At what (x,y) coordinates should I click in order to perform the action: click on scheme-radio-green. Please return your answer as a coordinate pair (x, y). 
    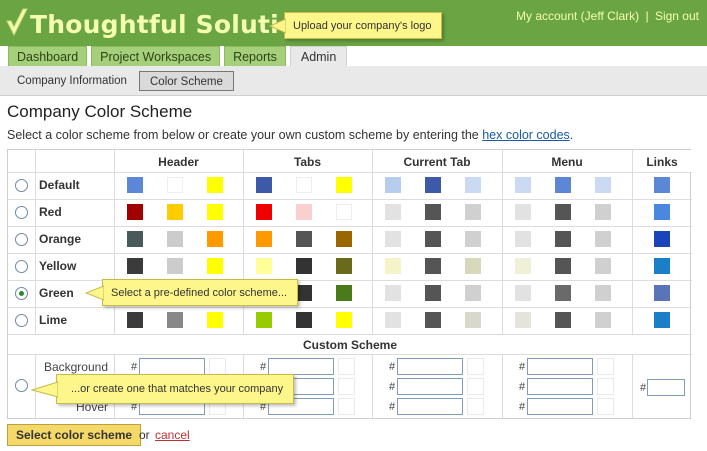
    Looking at the image, I should click on (21, 293).